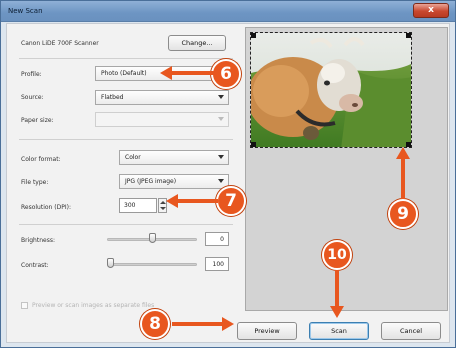  What do you see at coordinates (32, 97) in the screenshot?
I see `source-label: Source:` at bounding box center [32, 97].